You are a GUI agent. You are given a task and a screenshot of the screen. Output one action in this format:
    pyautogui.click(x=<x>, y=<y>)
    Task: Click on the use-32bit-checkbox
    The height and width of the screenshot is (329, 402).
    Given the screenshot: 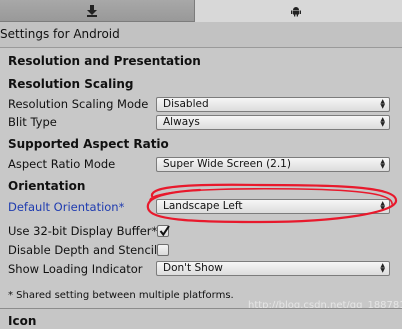 What is the action you would take?
    pyautogui.click(x=163, y=231)
    